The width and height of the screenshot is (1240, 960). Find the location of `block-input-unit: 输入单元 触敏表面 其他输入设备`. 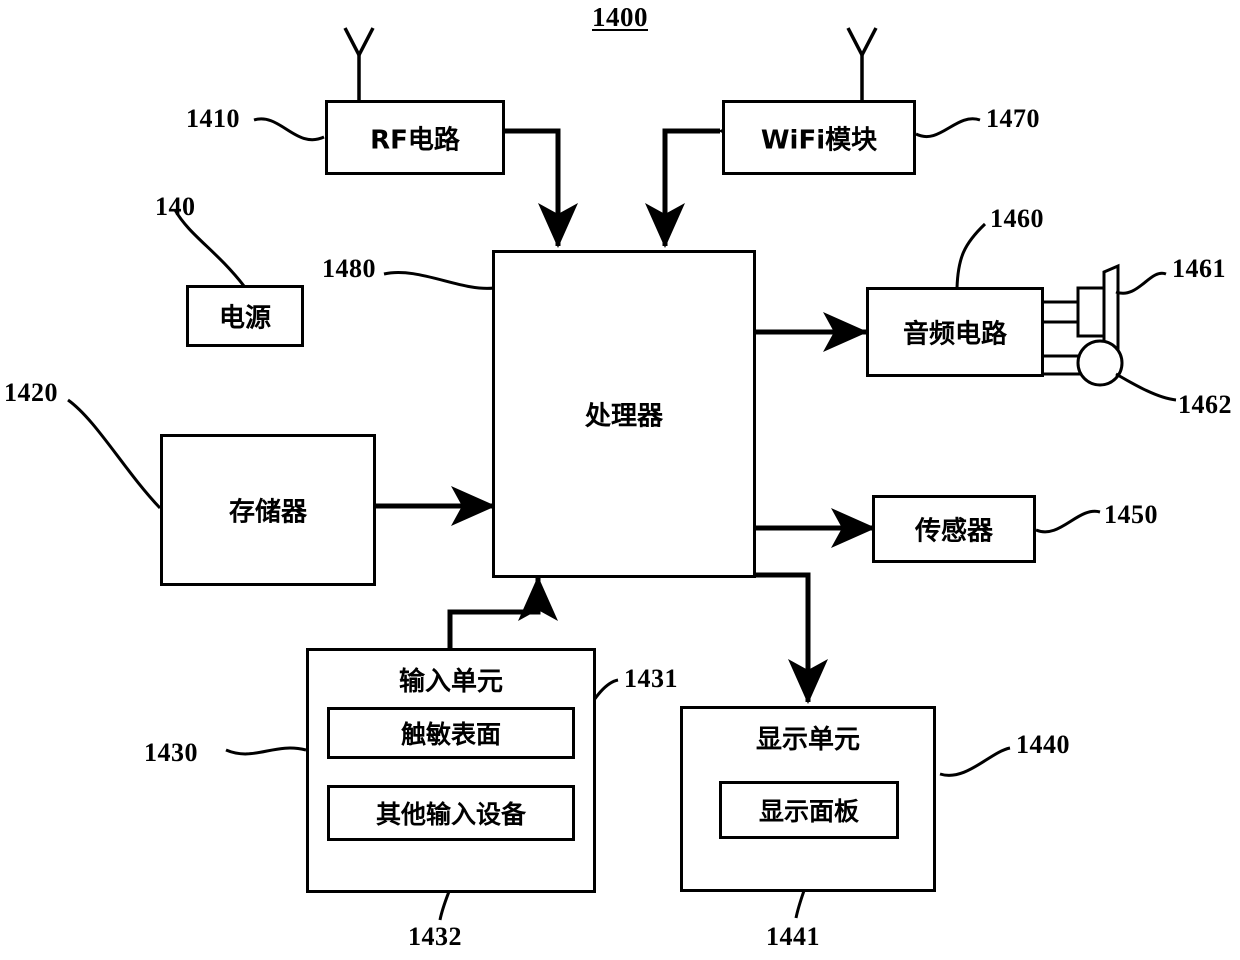

block-input-unit: 输入单元 触敏表面 其他输入设备 is located at coordinates (451, 770).